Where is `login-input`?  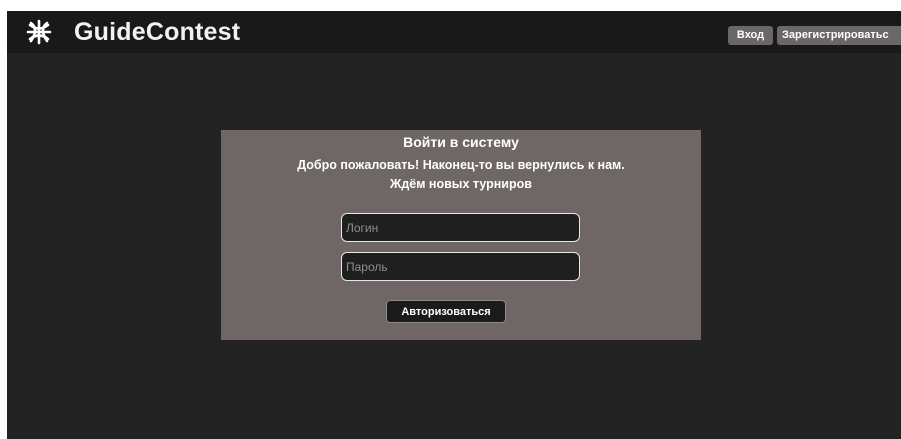 login-input is located at coordinates (460, 227).